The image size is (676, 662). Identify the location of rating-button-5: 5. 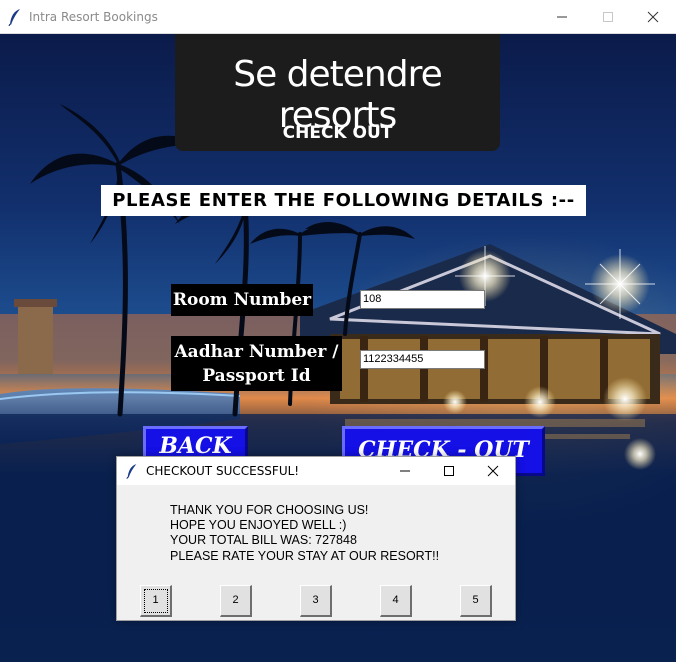
(476, 601).